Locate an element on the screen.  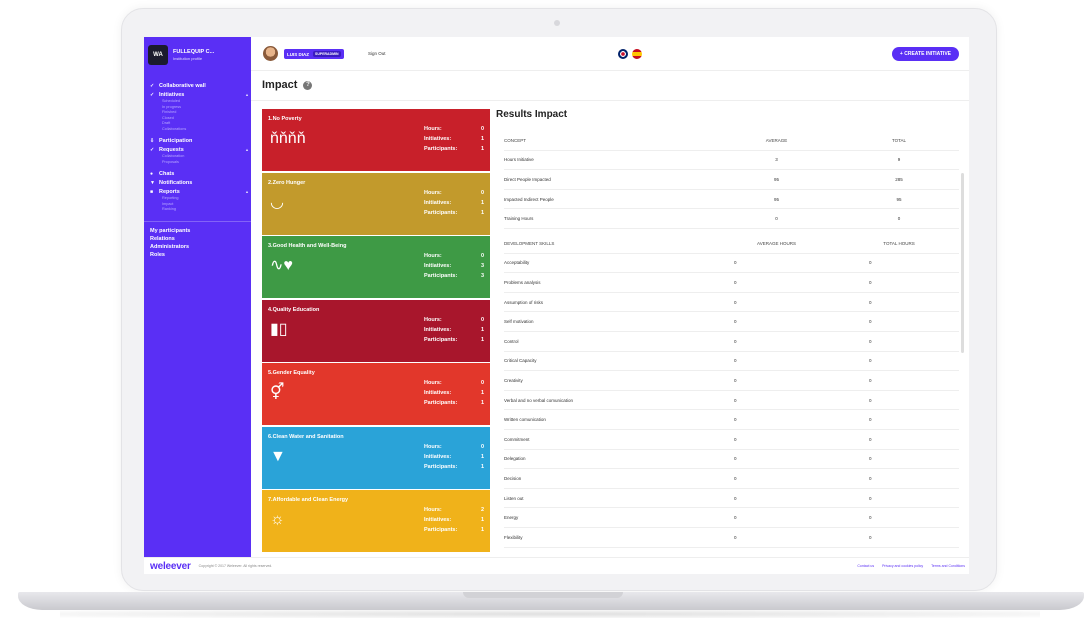
sidebar-item: ■ Reports ▴ is located at coordinates (199, 191).